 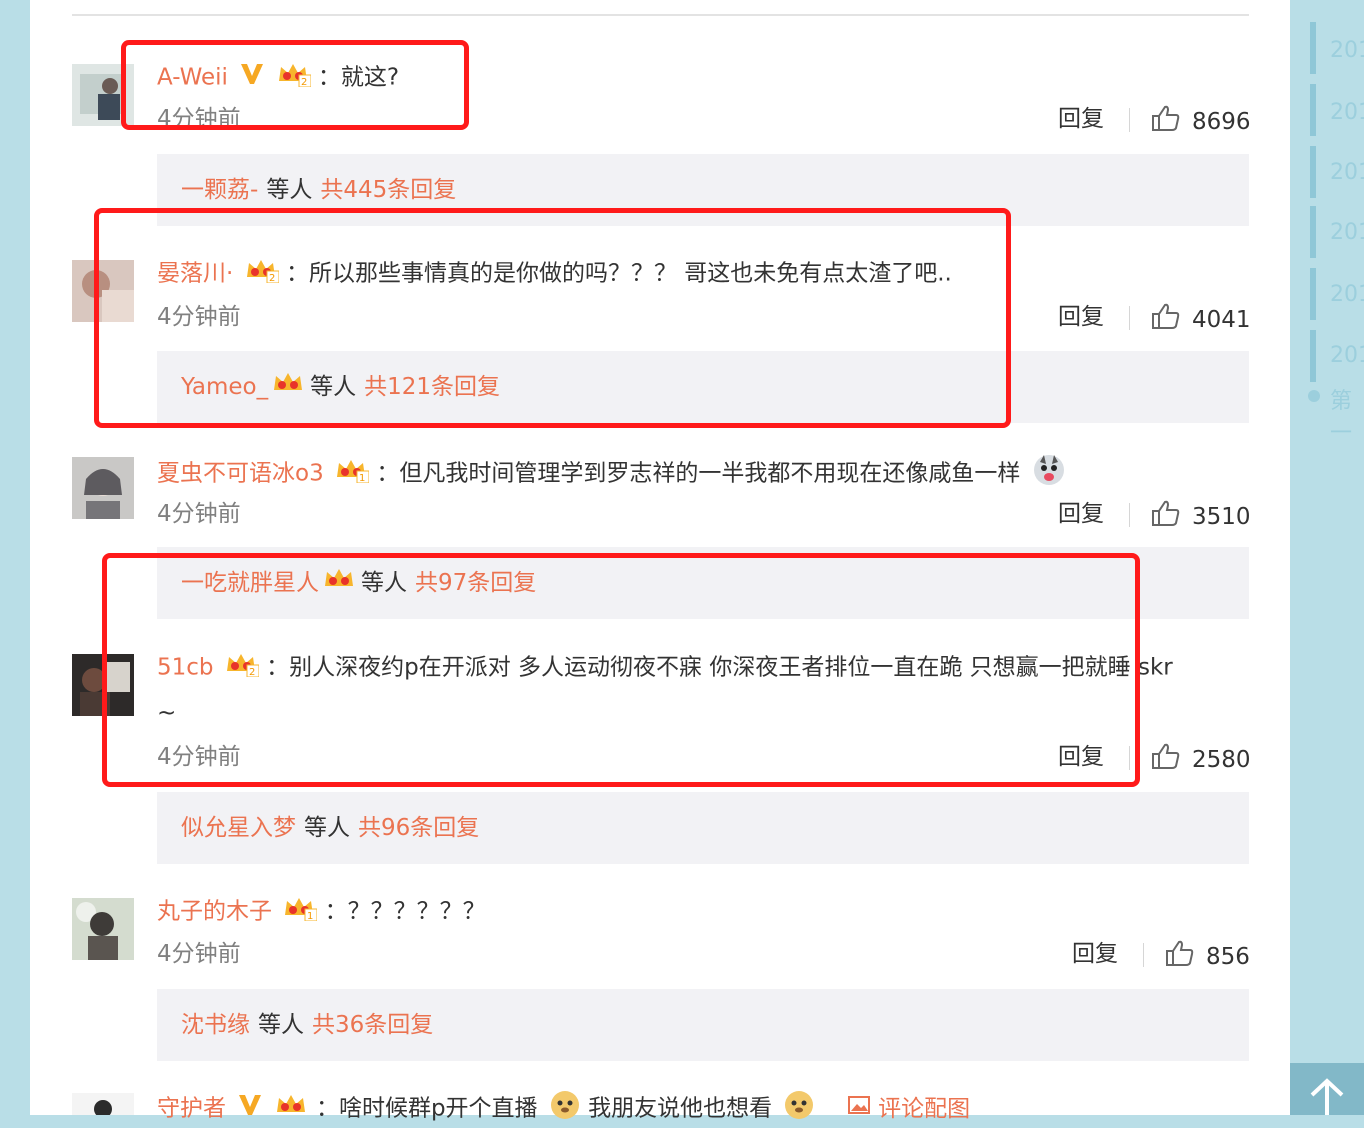 What do you see at coordinates (1228, 957) in the screenshot?
I see `like-count: 856` at bounding box center [1228, 957].